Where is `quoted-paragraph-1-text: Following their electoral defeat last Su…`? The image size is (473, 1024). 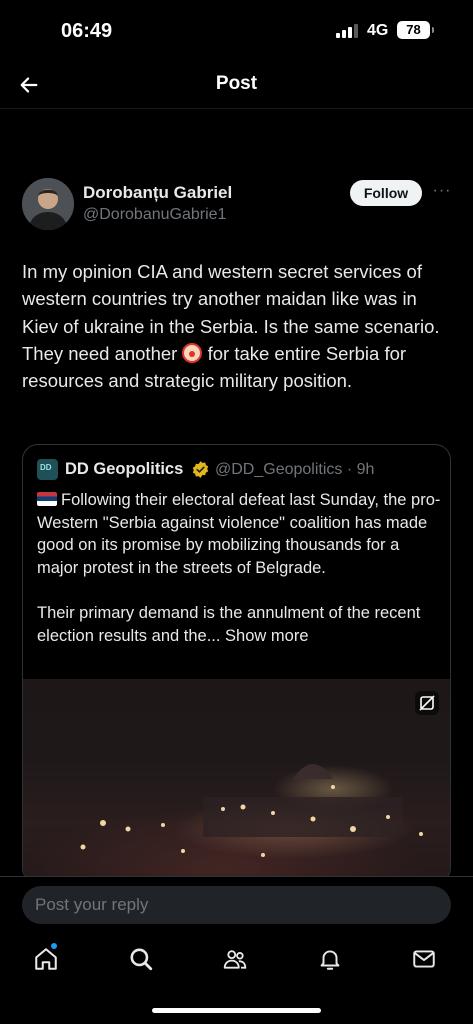
quoted-paragraph-1-text: Following their electoral defeat last Su… is located at coordinates (239, 534).